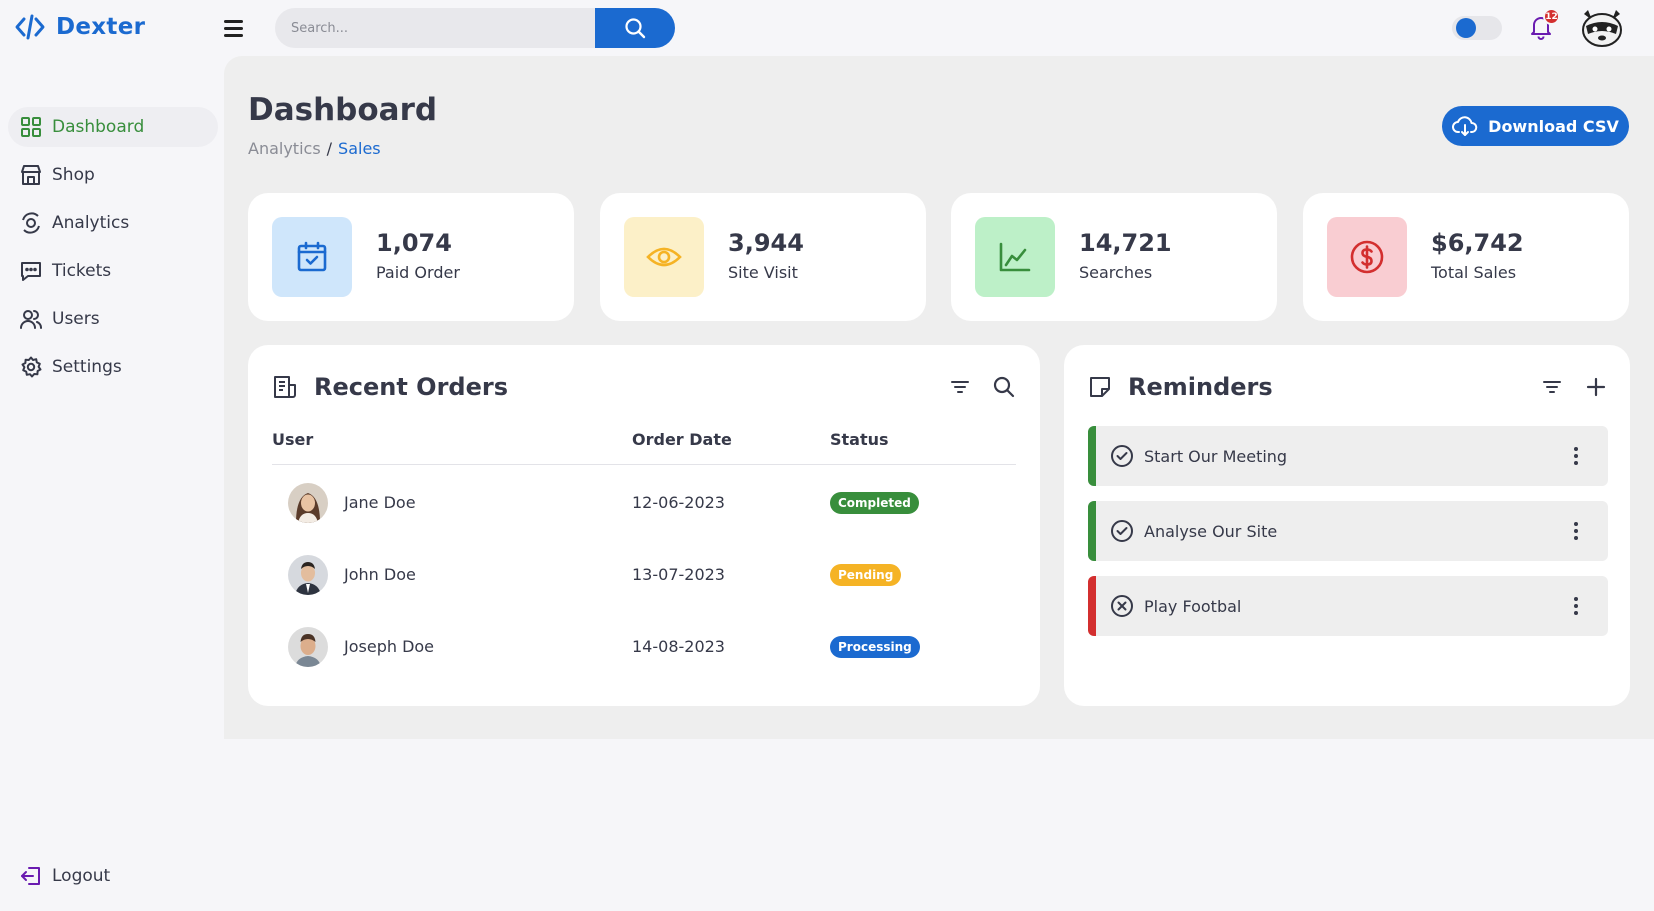  What do you see at coordinates (31, 175) in the screenshot?
I see `store-icon` at bounding box center [31, 175].